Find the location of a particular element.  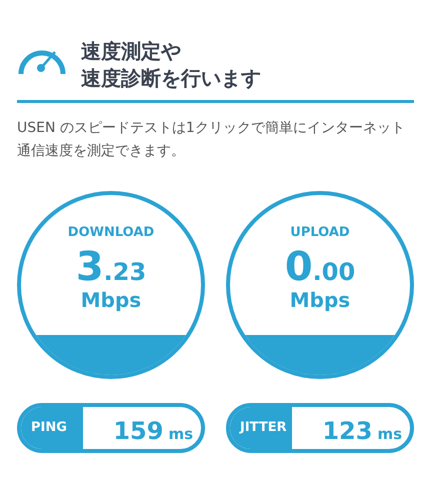

metric-value: 159 is located at coordinates (138, 431).